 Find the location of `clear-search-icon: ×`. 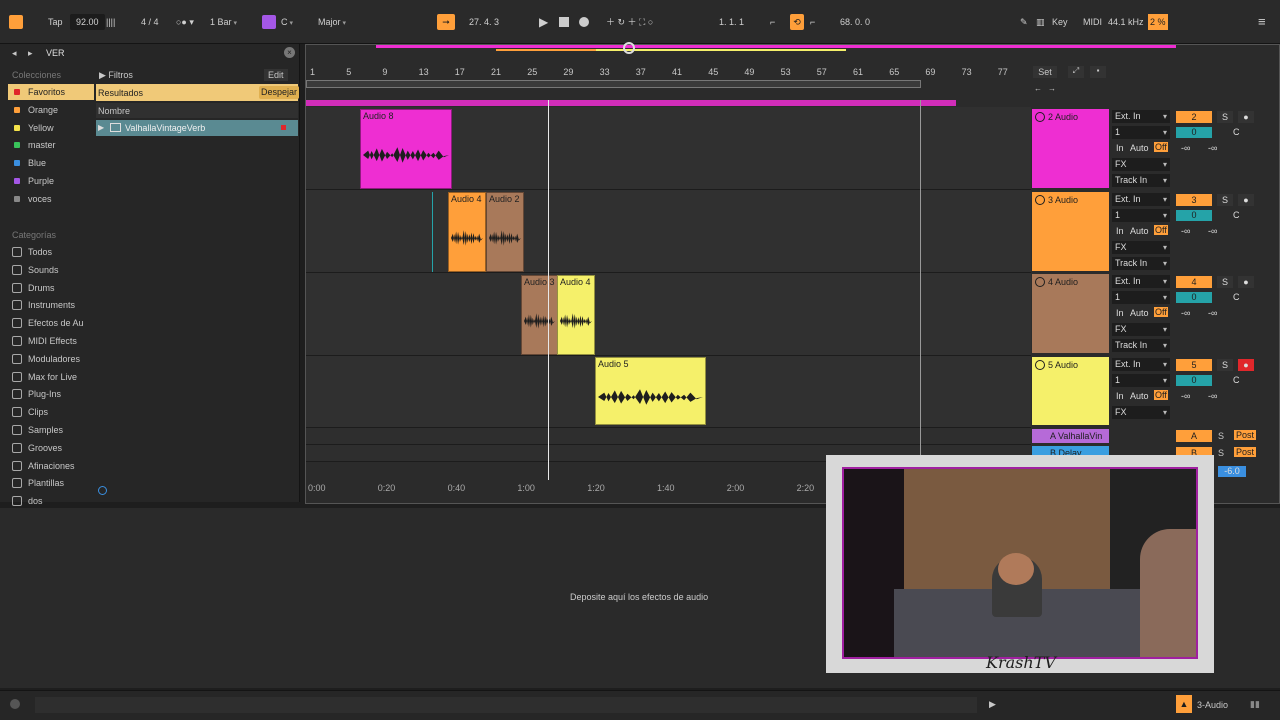

clear-search-icon: × is located at coordinates (289, 52).